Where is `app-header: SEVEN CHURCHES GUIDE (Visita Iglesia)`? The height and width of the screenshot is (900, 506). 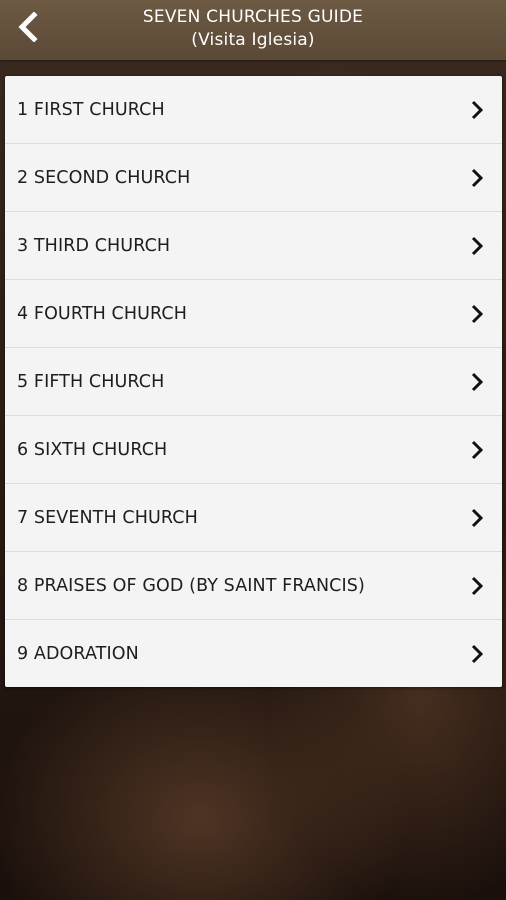 app-header: SEVEN CHURCHES GUIDE (Visita Iglesia) is located at coordinates (253, 30).